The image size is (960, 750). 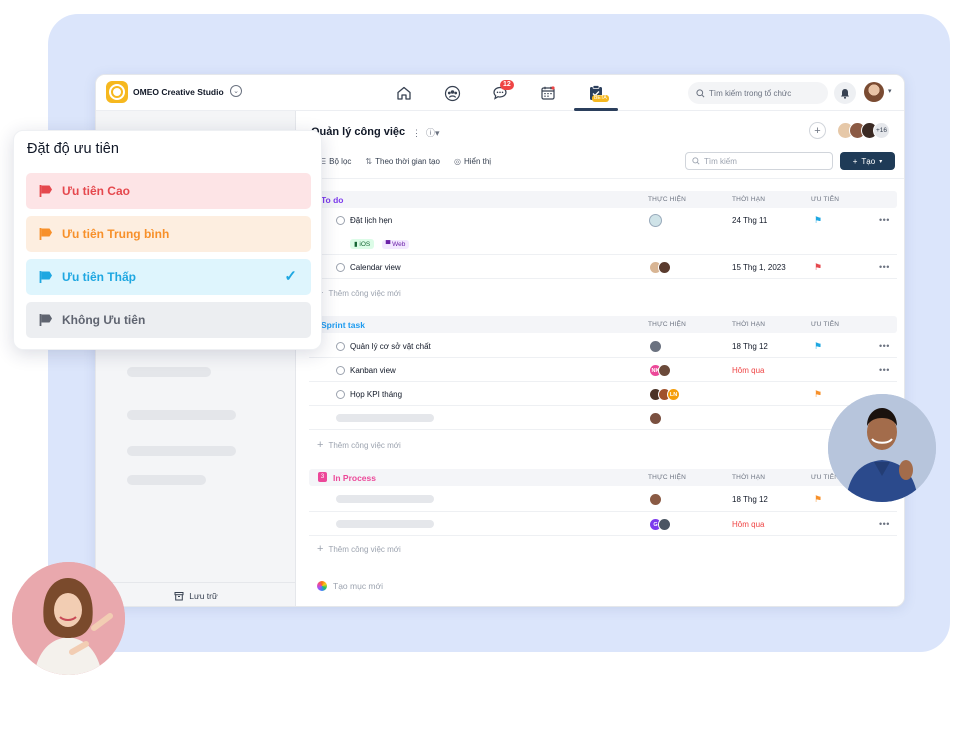 I want to click on task-name: Đặt lịch hẹn, so click(x=371, y=220).